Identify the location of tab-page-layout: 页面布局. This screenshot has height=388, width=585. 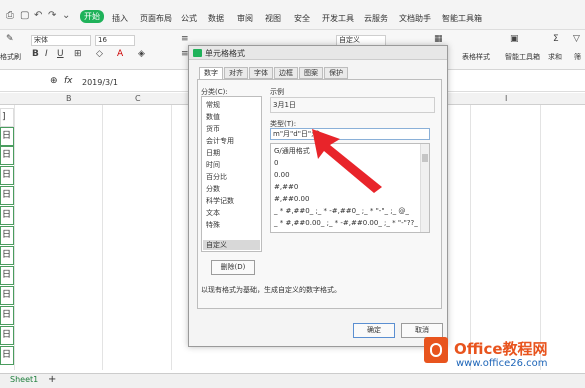
(156, 18).